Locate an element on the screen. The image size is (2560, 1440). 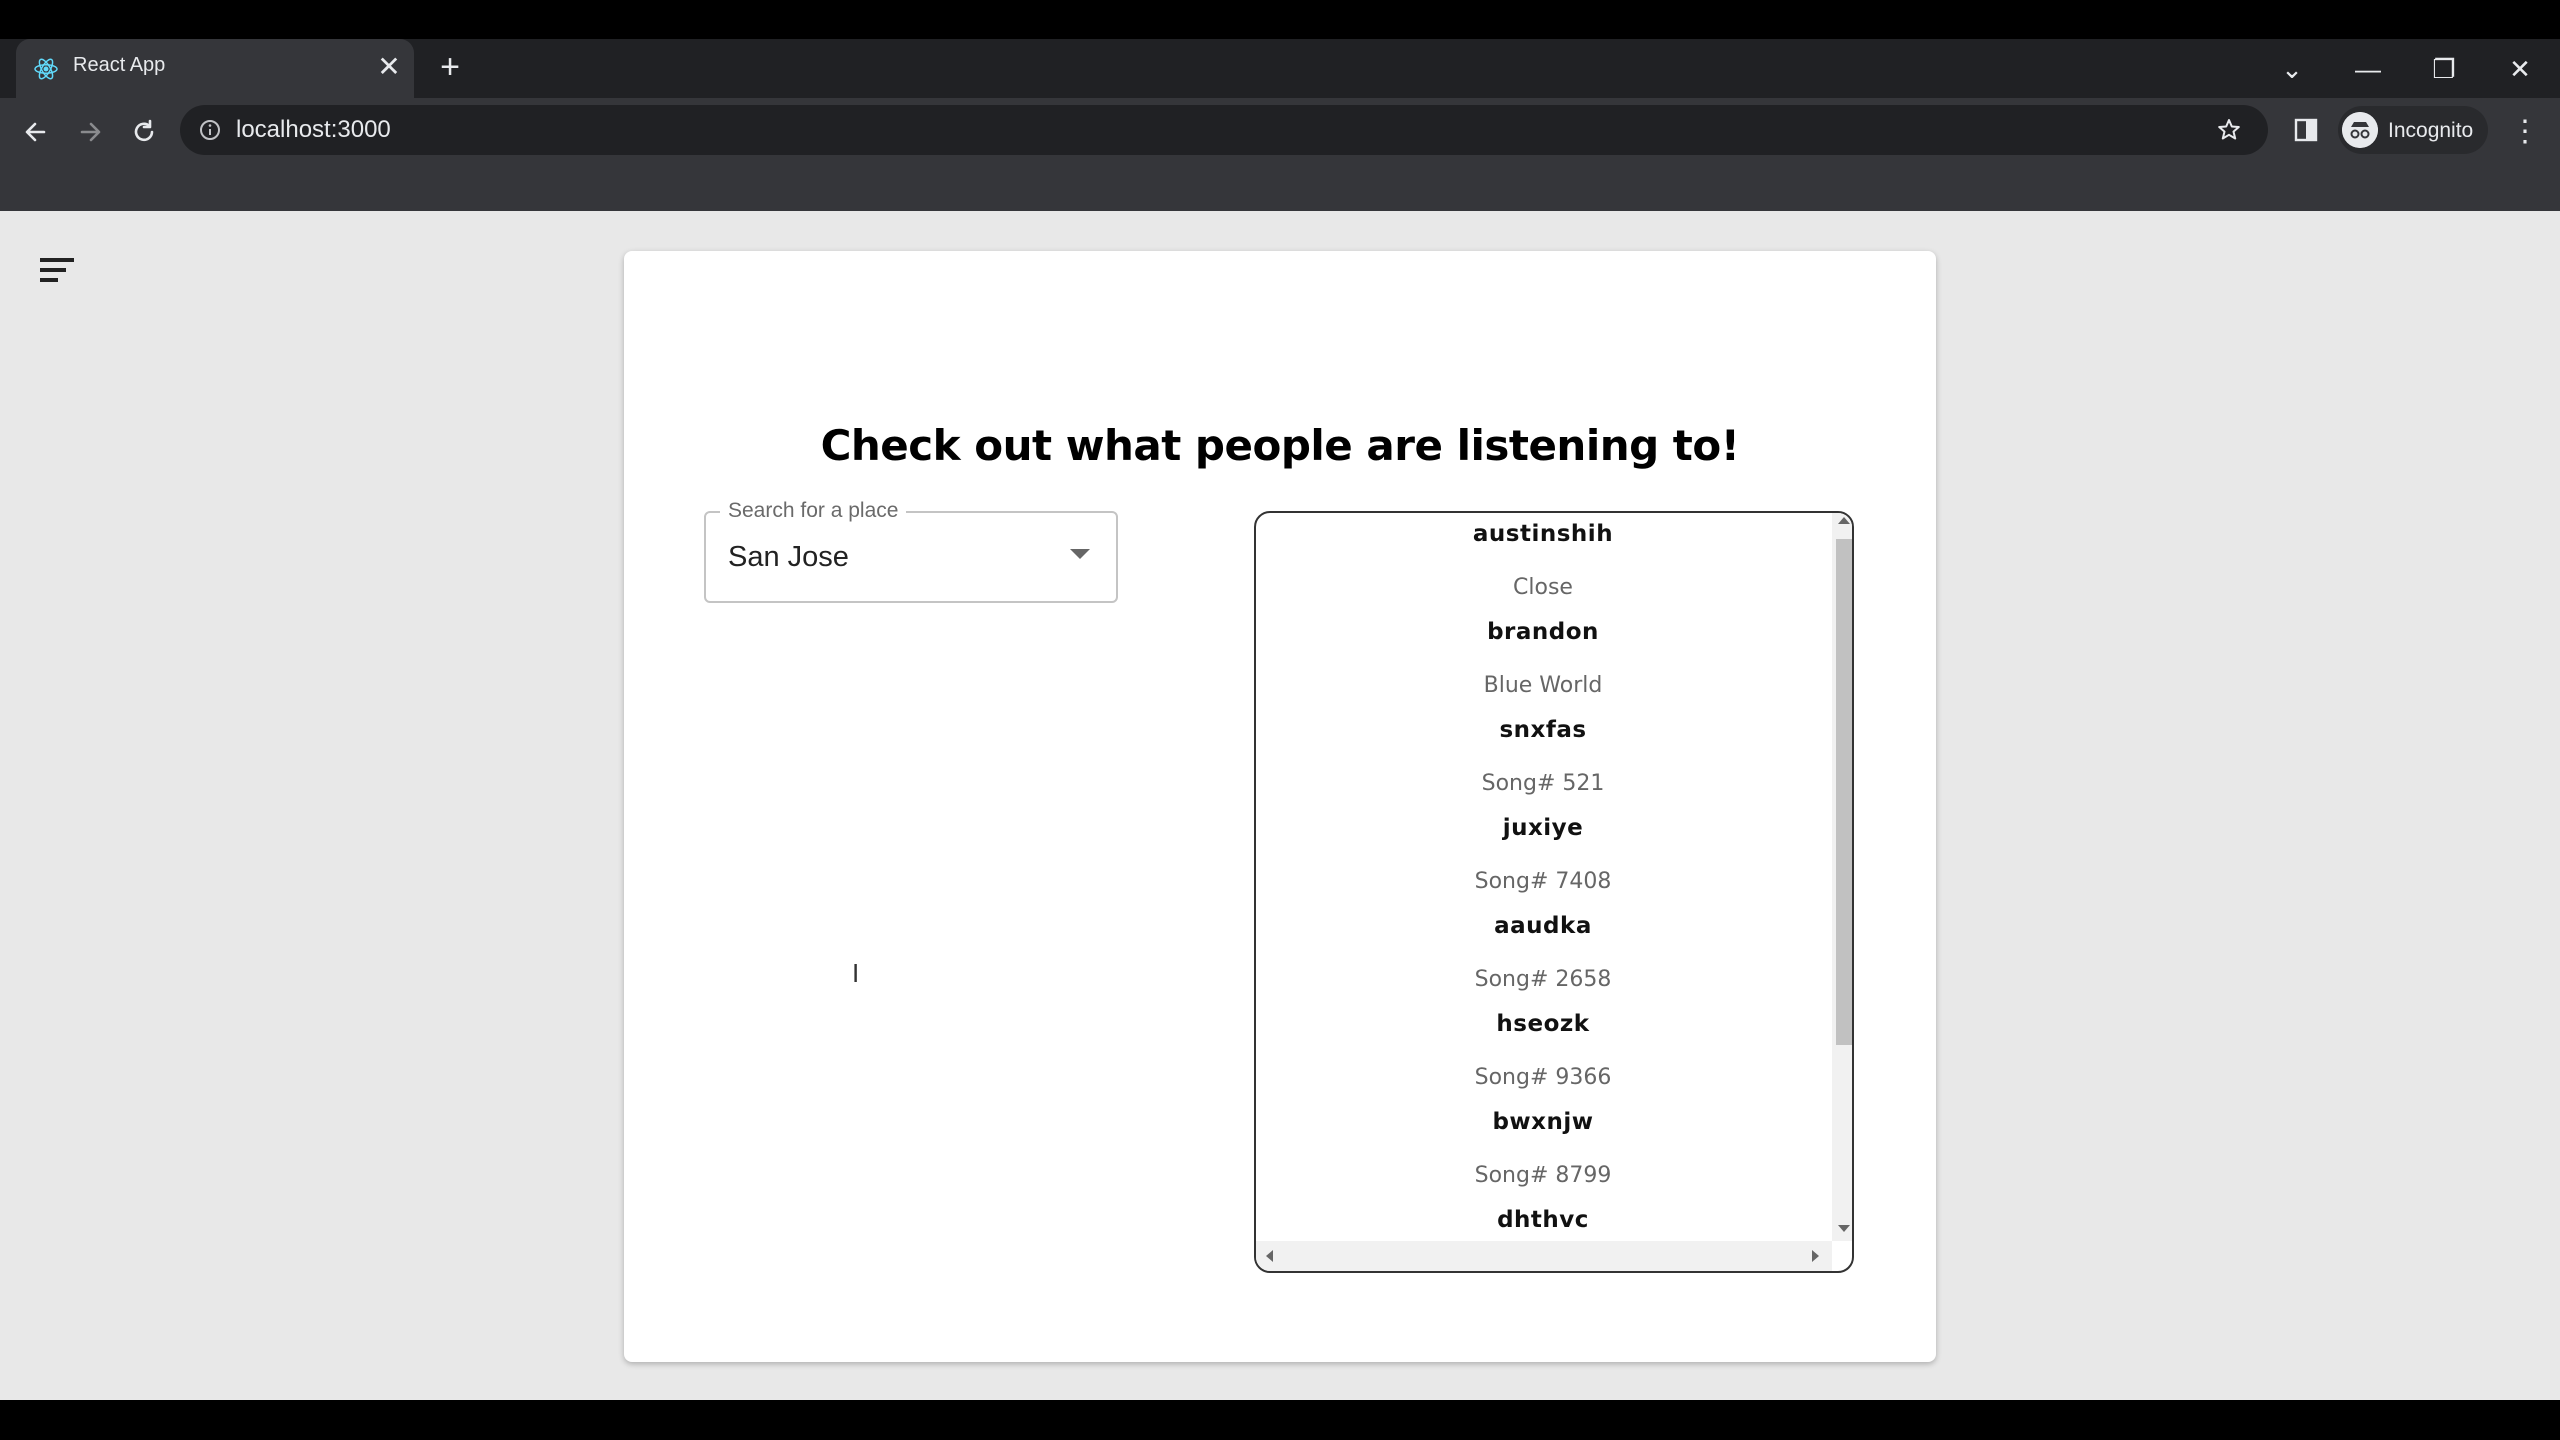
list-item-user: aaudka is located at coordinates (1543, 926).